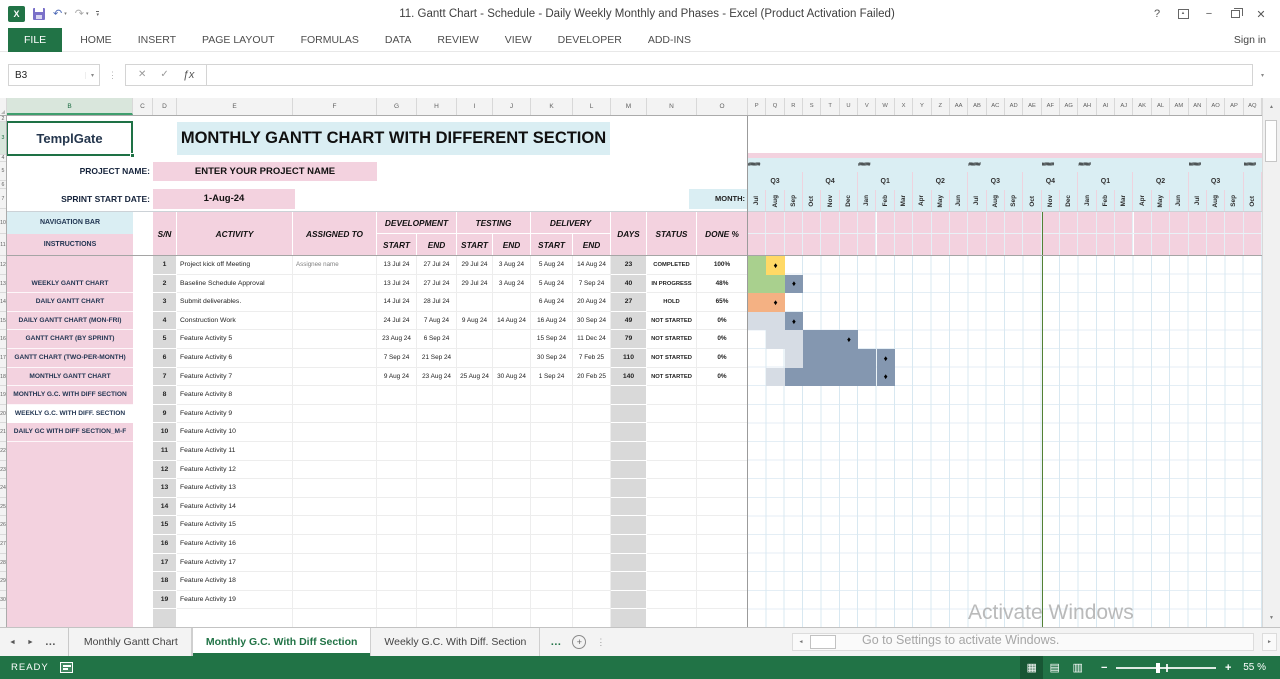 The image size is (1280, 679). What do you see at coordinates (87, 14) in the screenshot?
I see `redo-dropdown-icon: ▾` at bounding box center [87, 14].